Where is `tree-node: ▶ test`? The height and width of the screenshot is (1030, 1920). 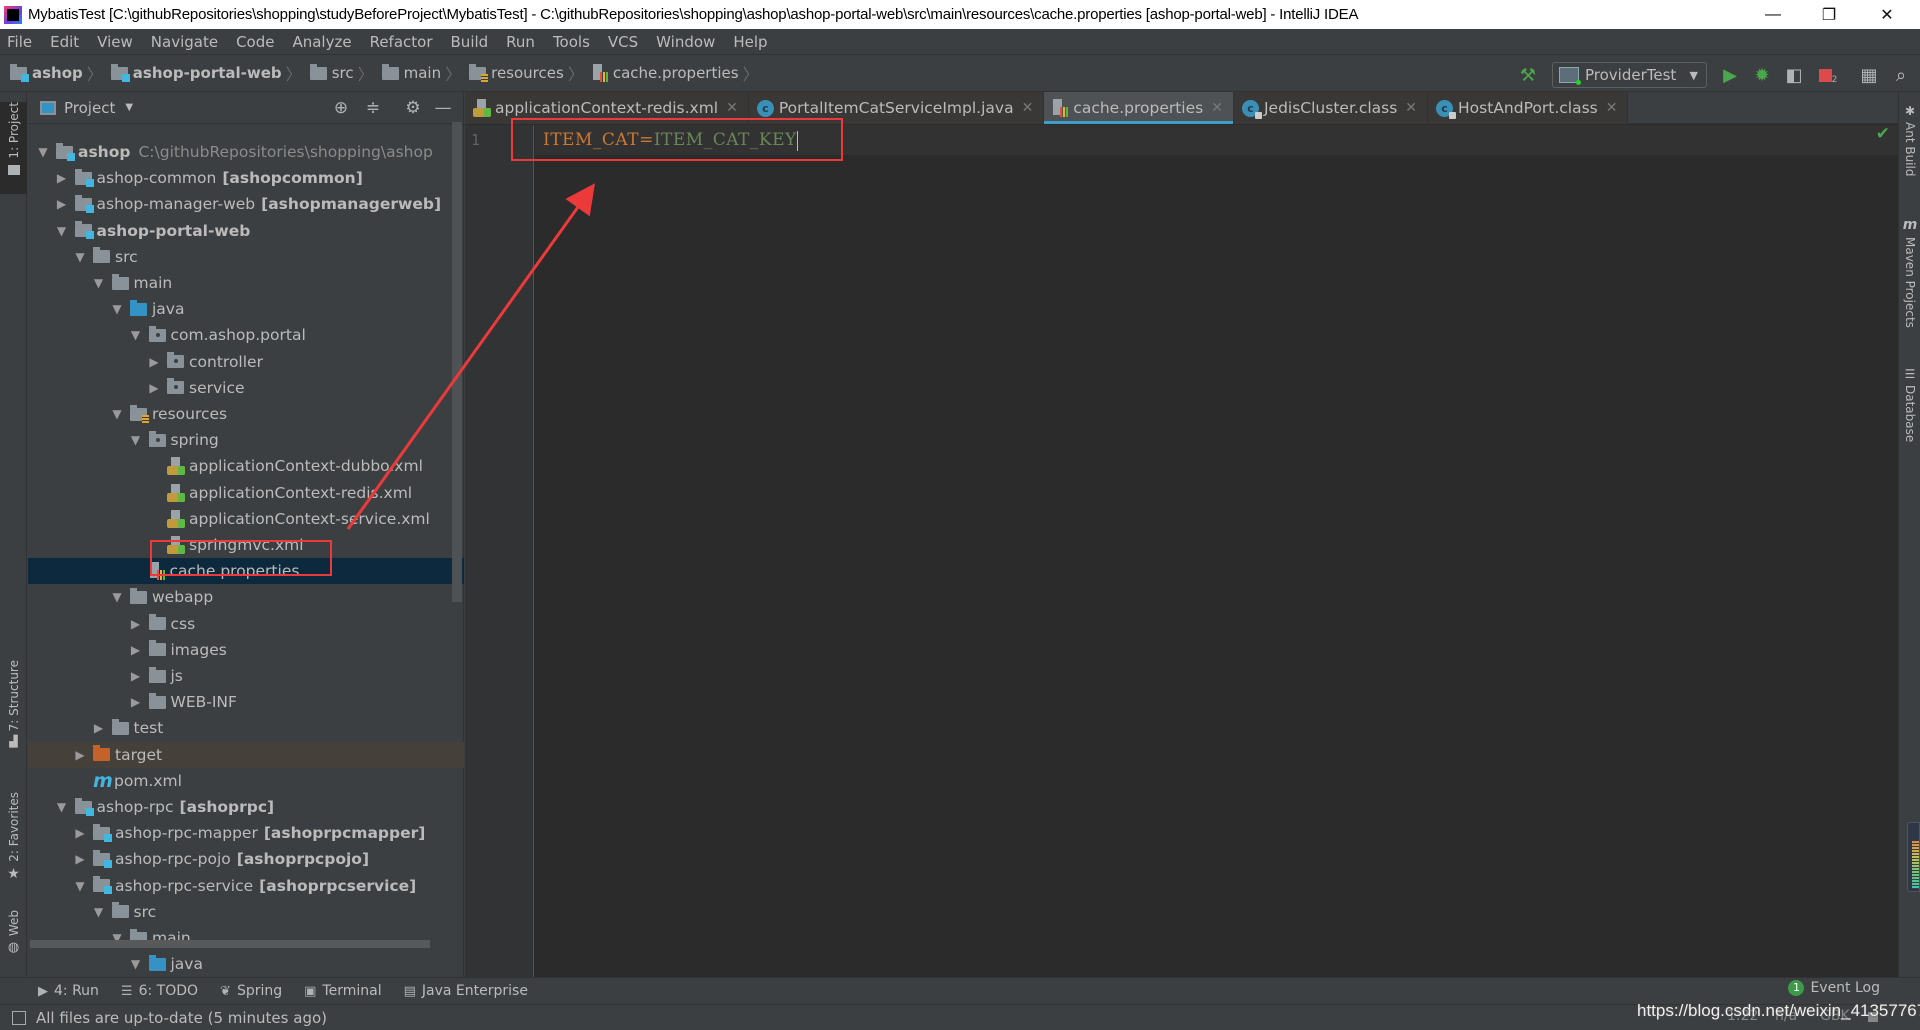
tree-node: ▶ test is located at coordinates (246, 728).